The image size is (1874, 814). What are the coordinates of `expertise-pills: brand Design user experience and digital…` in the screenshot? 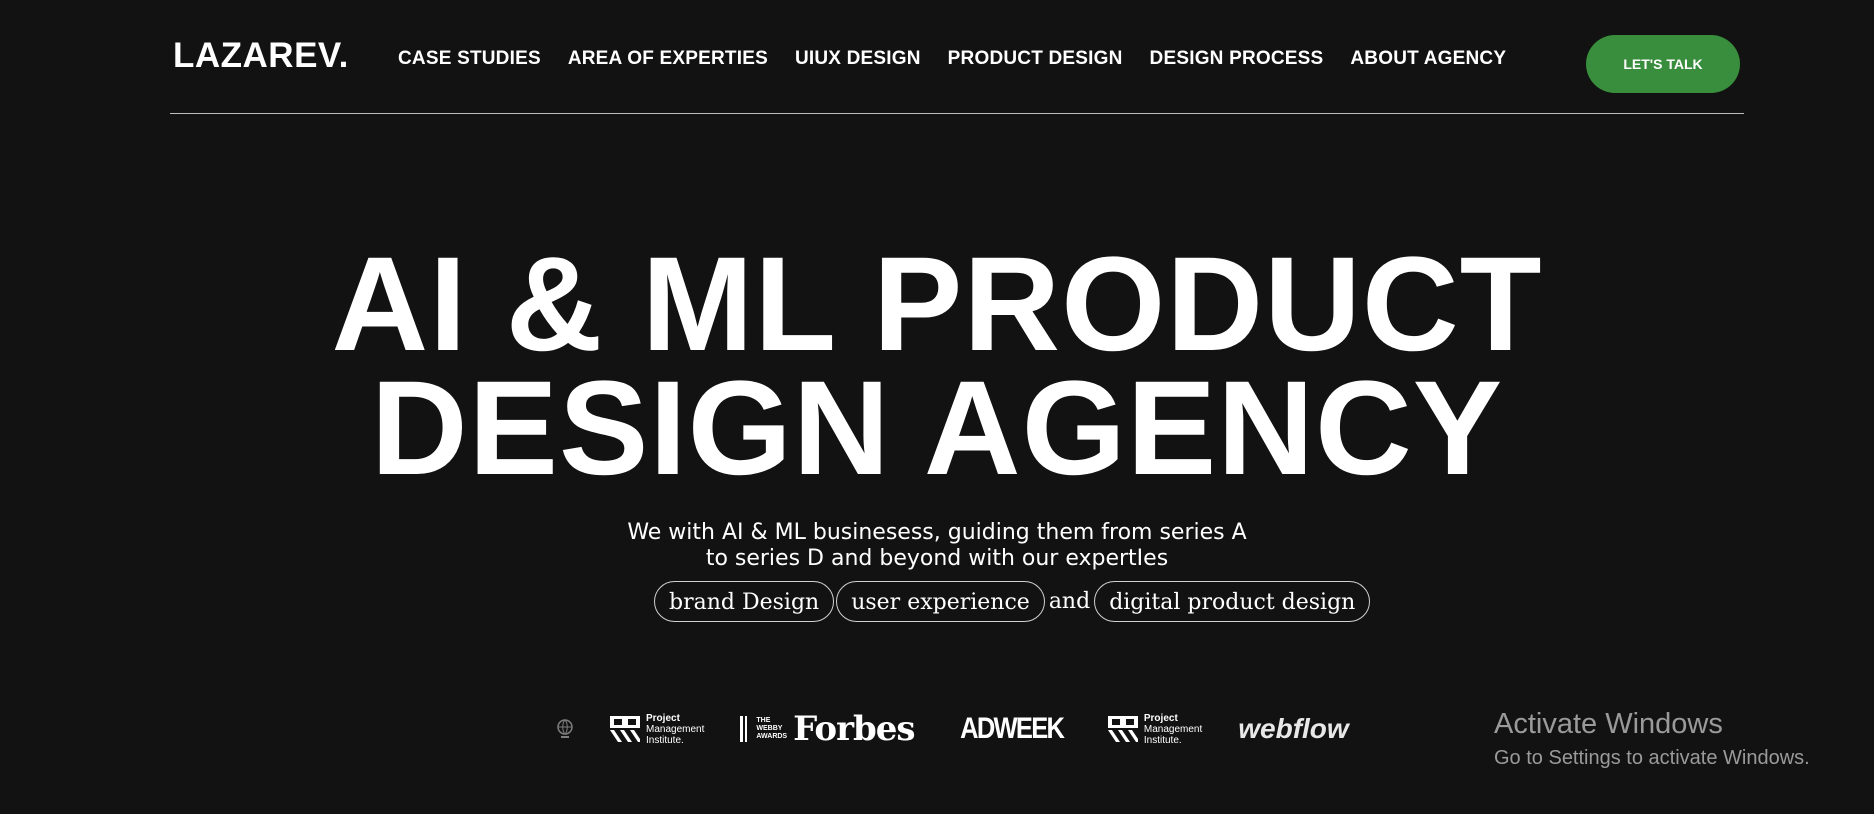 It's located at (1012, 601).